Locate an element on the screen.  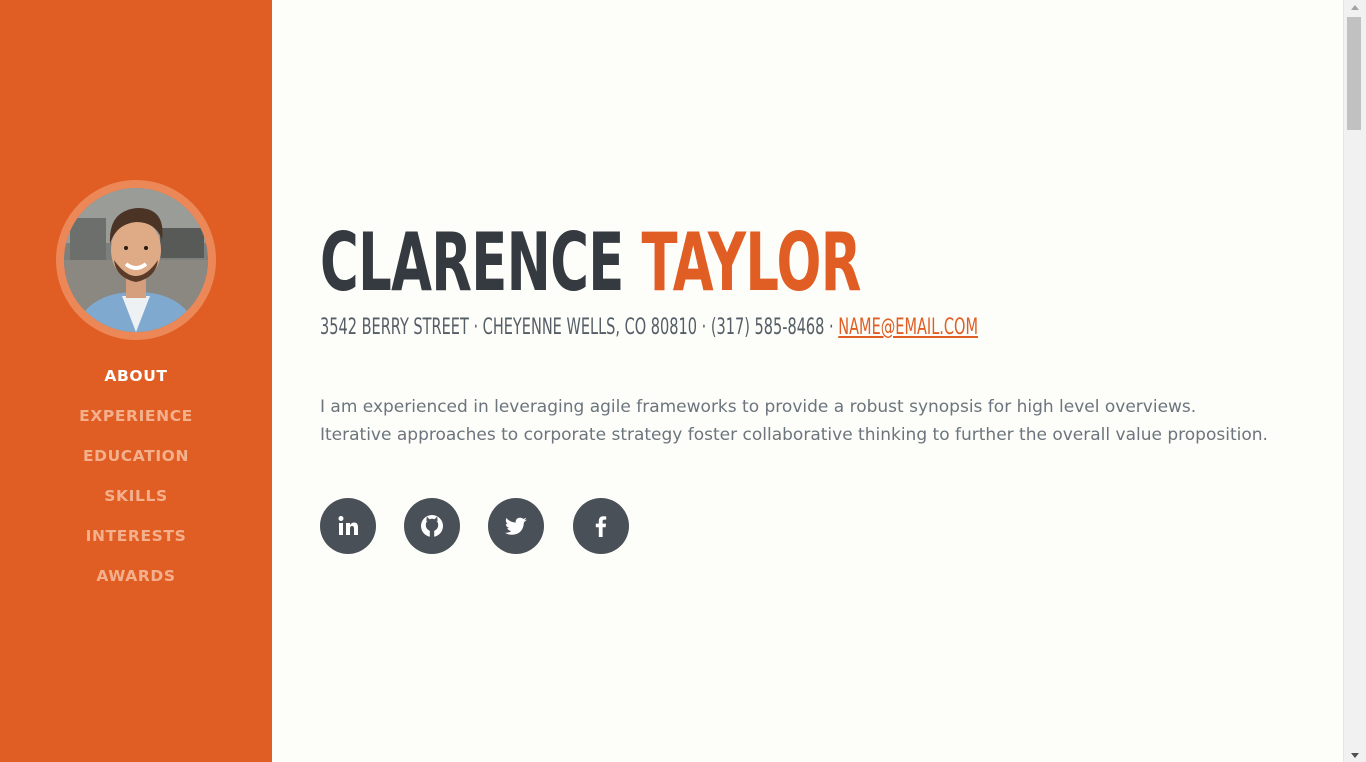
profile-name: CLARENCE TAYLOR is located at coordinates (590, 263).